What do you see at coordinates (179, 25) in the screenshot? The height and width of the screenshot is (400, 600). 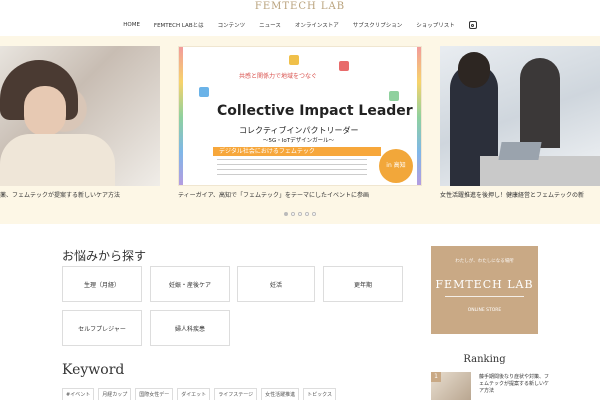 I see `nav-about: FEMTECH LABとは` at bounding box center [179, 25].